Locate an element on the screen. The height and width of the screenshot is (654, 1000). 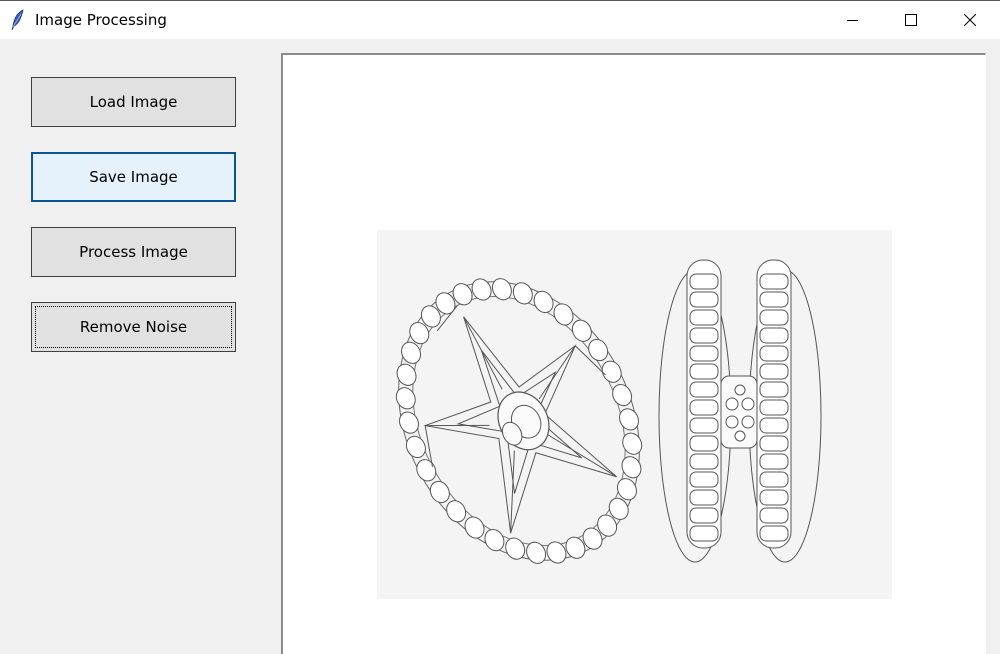
focus-ring is located at coordinates (133, 327).